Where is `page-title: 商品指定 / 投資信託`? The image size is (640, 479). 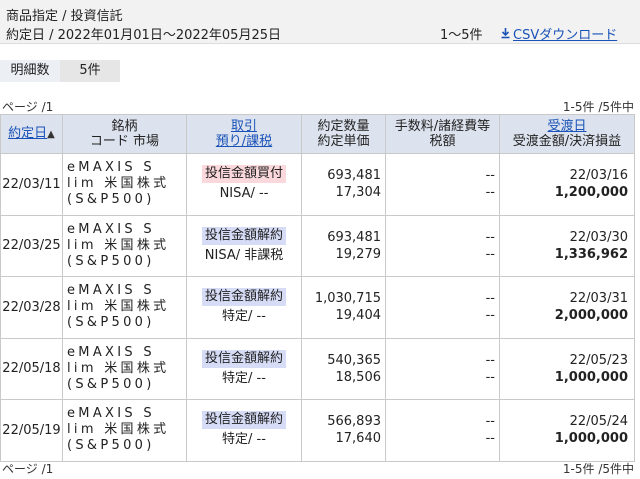 page-title: 商品指定 / 投資信託 is located at coordinates (64, 16).